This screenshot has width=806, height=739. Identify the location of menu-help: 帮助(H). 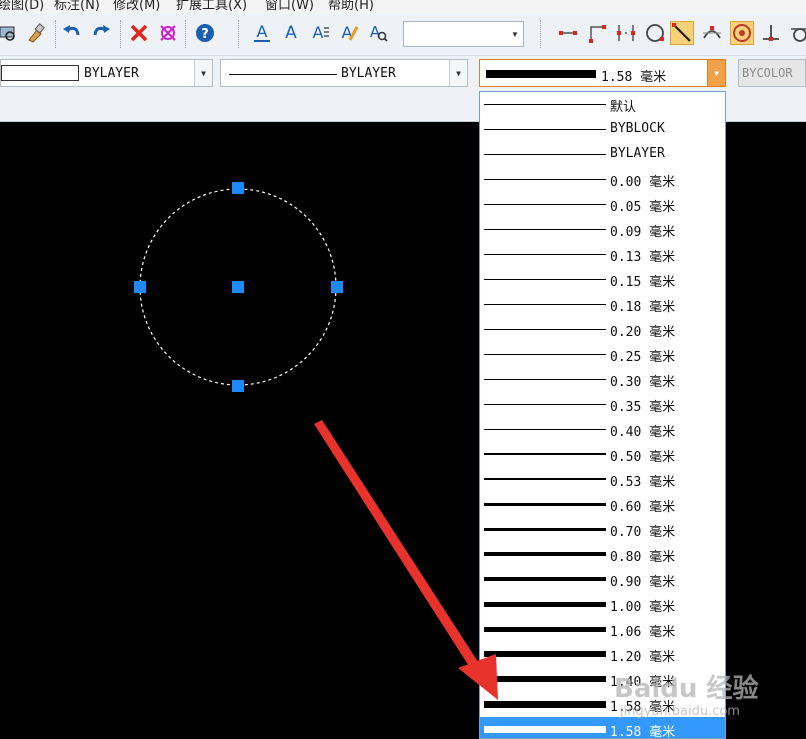
(351, 6).